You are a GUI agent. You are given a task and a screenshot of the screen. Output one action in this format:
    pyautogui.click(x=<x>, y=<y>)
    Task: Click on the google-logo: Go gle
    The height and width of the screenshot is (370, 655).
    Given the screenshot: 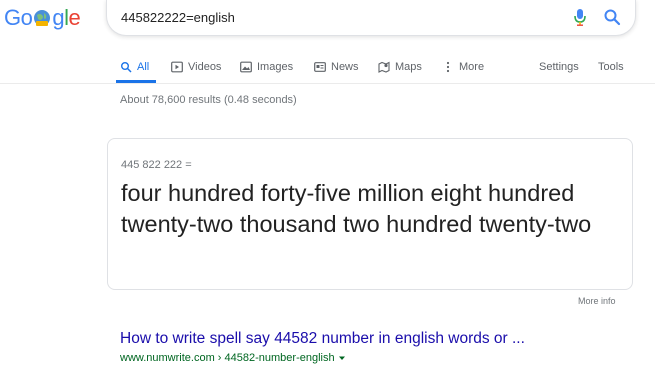 What is the action you would take?
    pyautogui.click(x=42, y=18)
    